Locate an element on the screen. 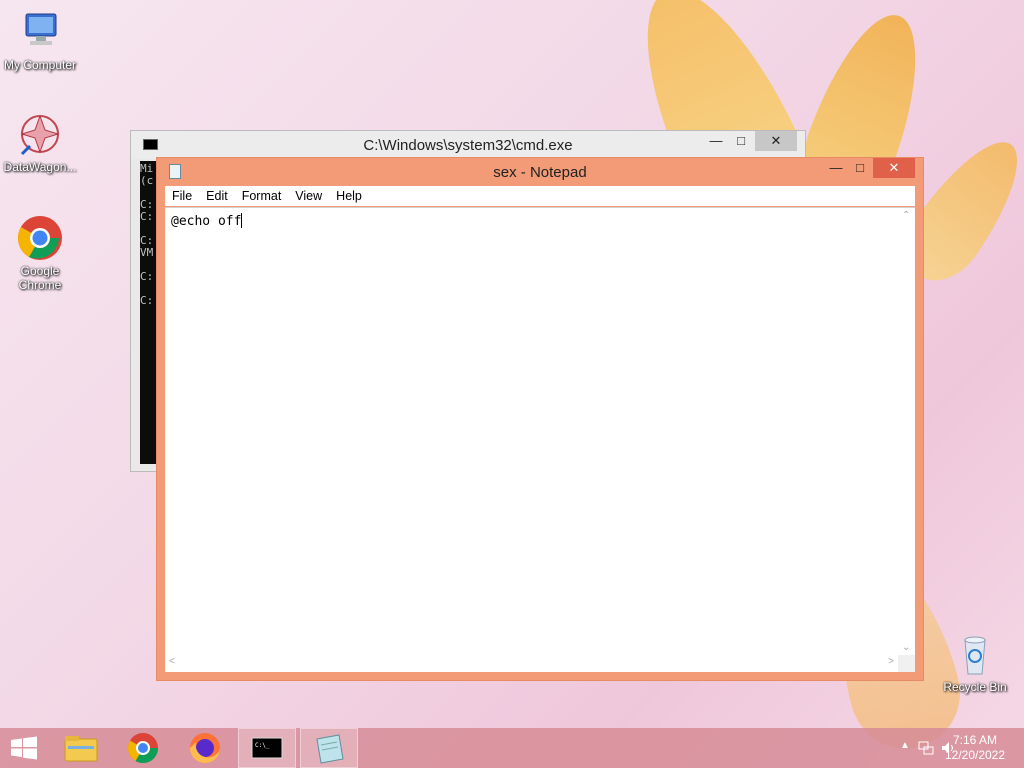 The image size is (1024, 768). windows-logo-icon is located at coordinates (24, 748).